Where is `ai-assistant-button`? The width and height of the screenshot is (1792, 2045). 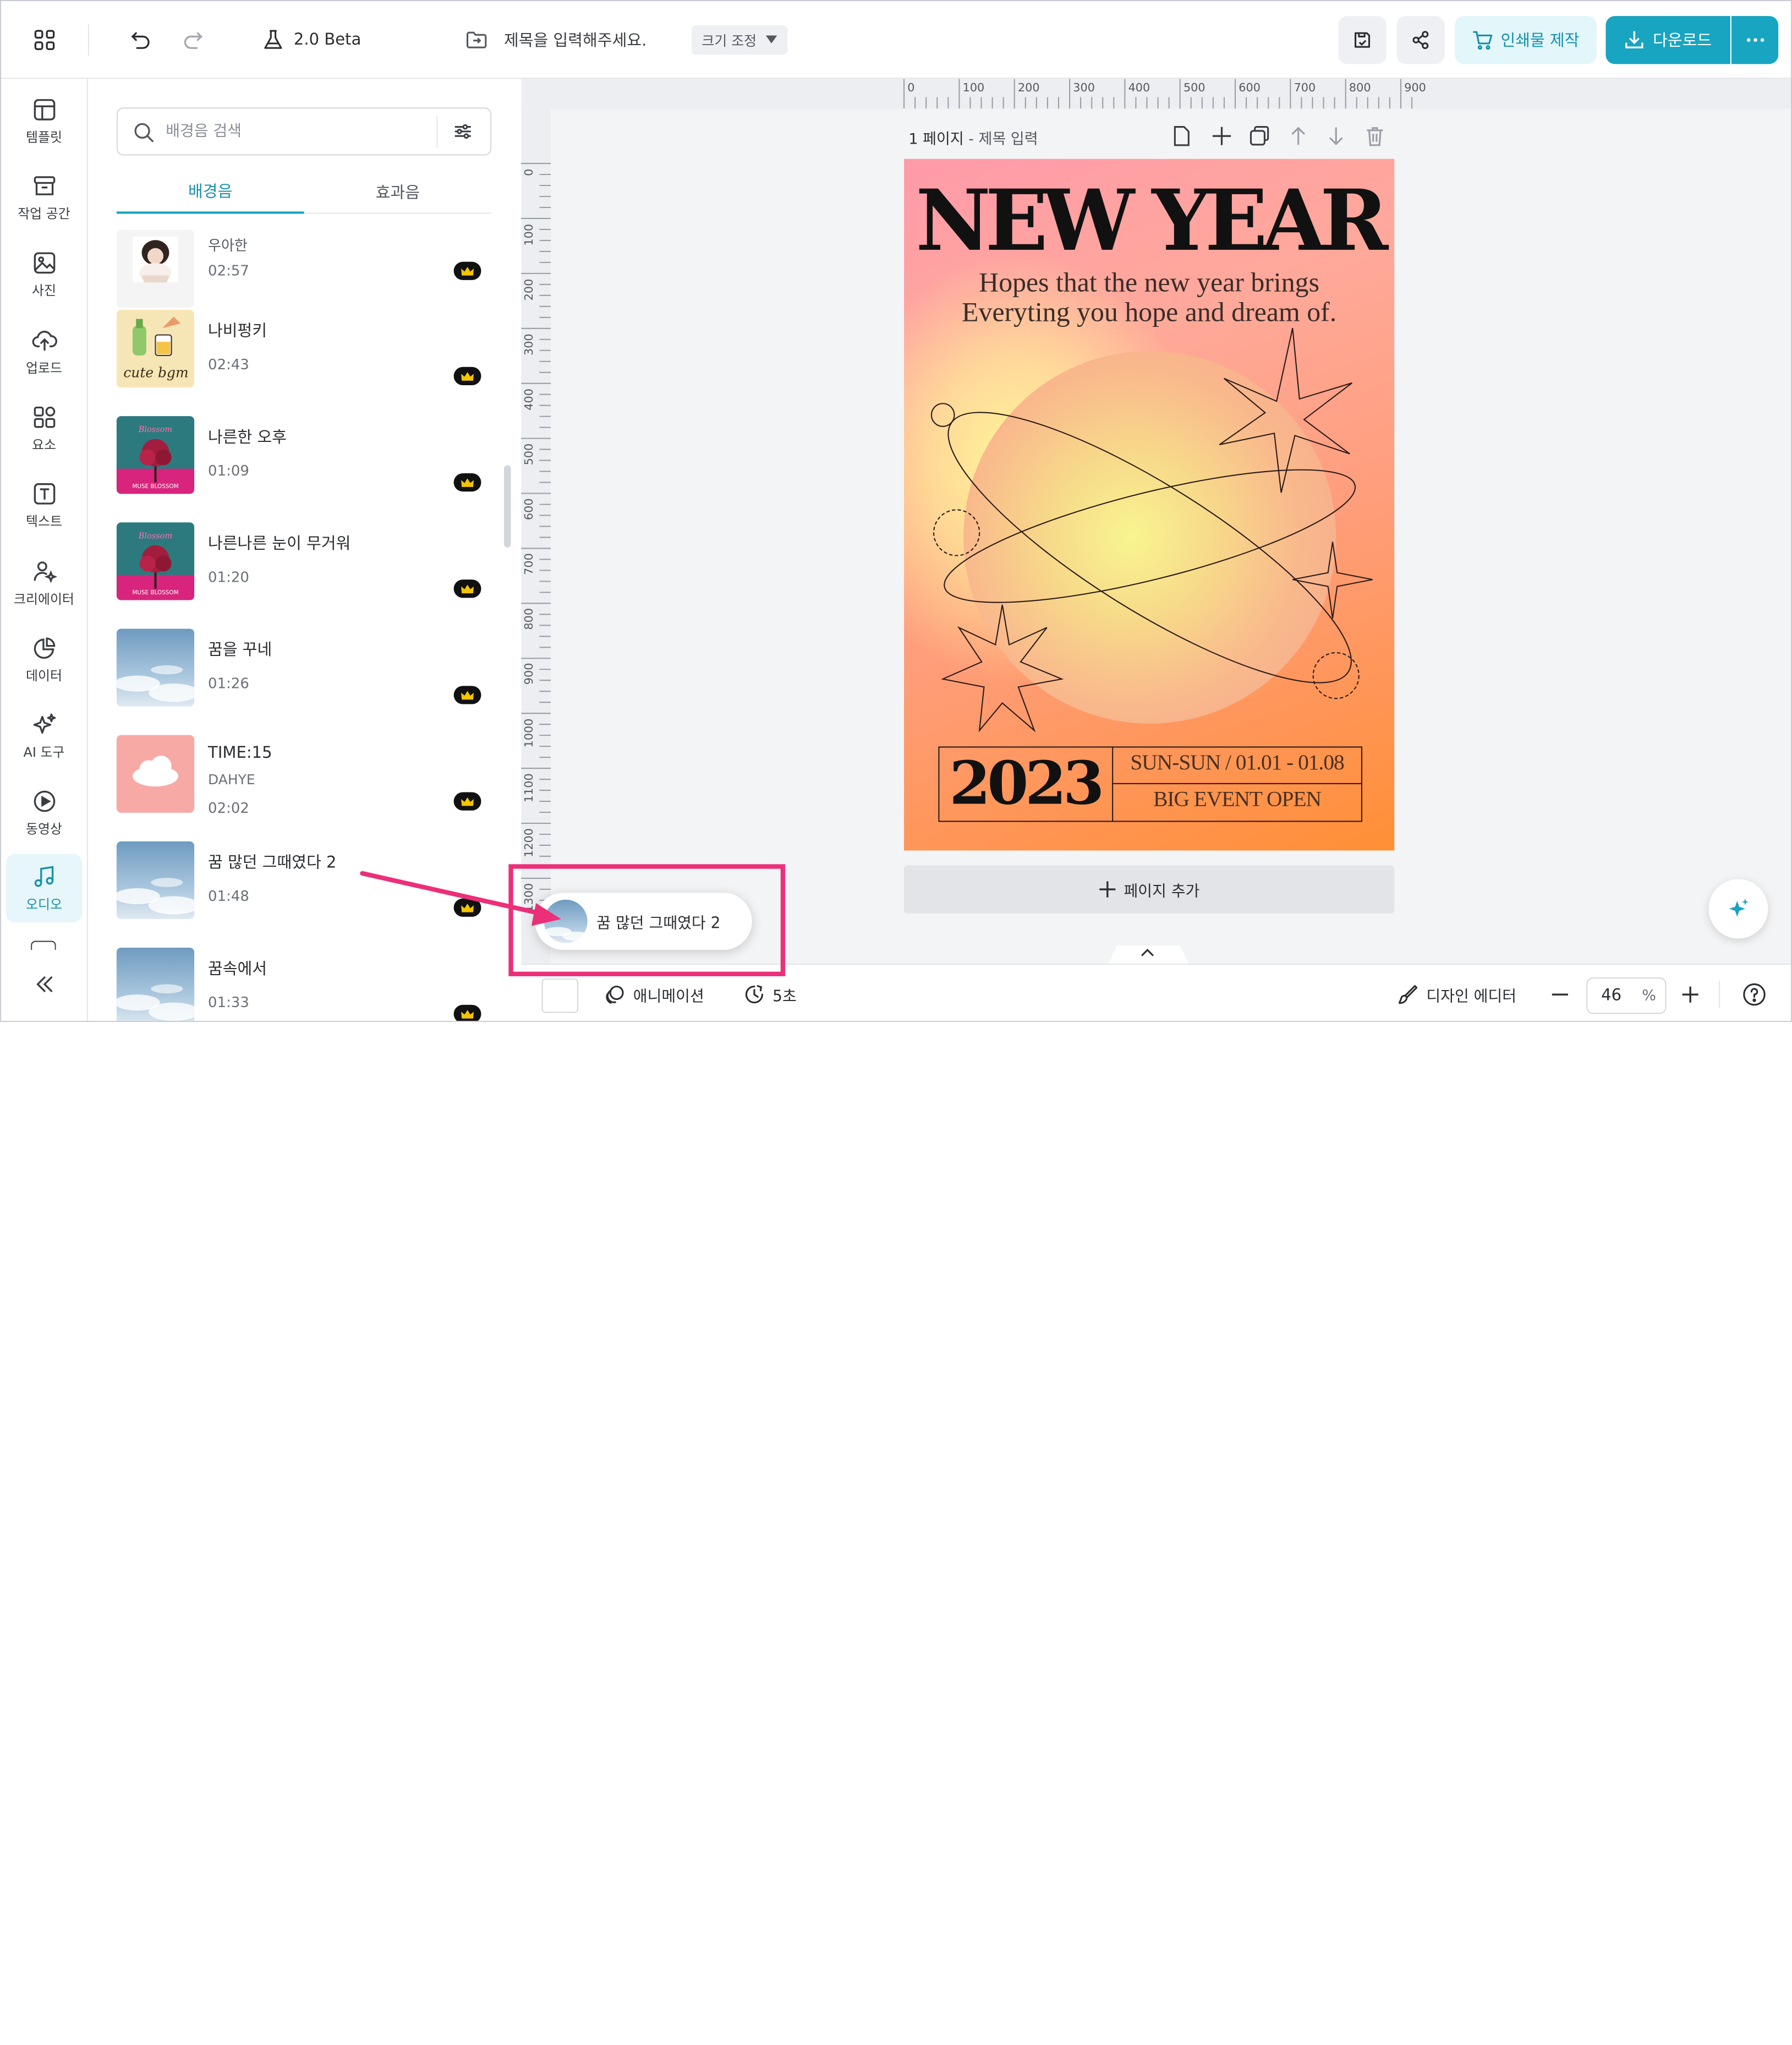 ai-assistant-button is located at coordinates (1738, 909).